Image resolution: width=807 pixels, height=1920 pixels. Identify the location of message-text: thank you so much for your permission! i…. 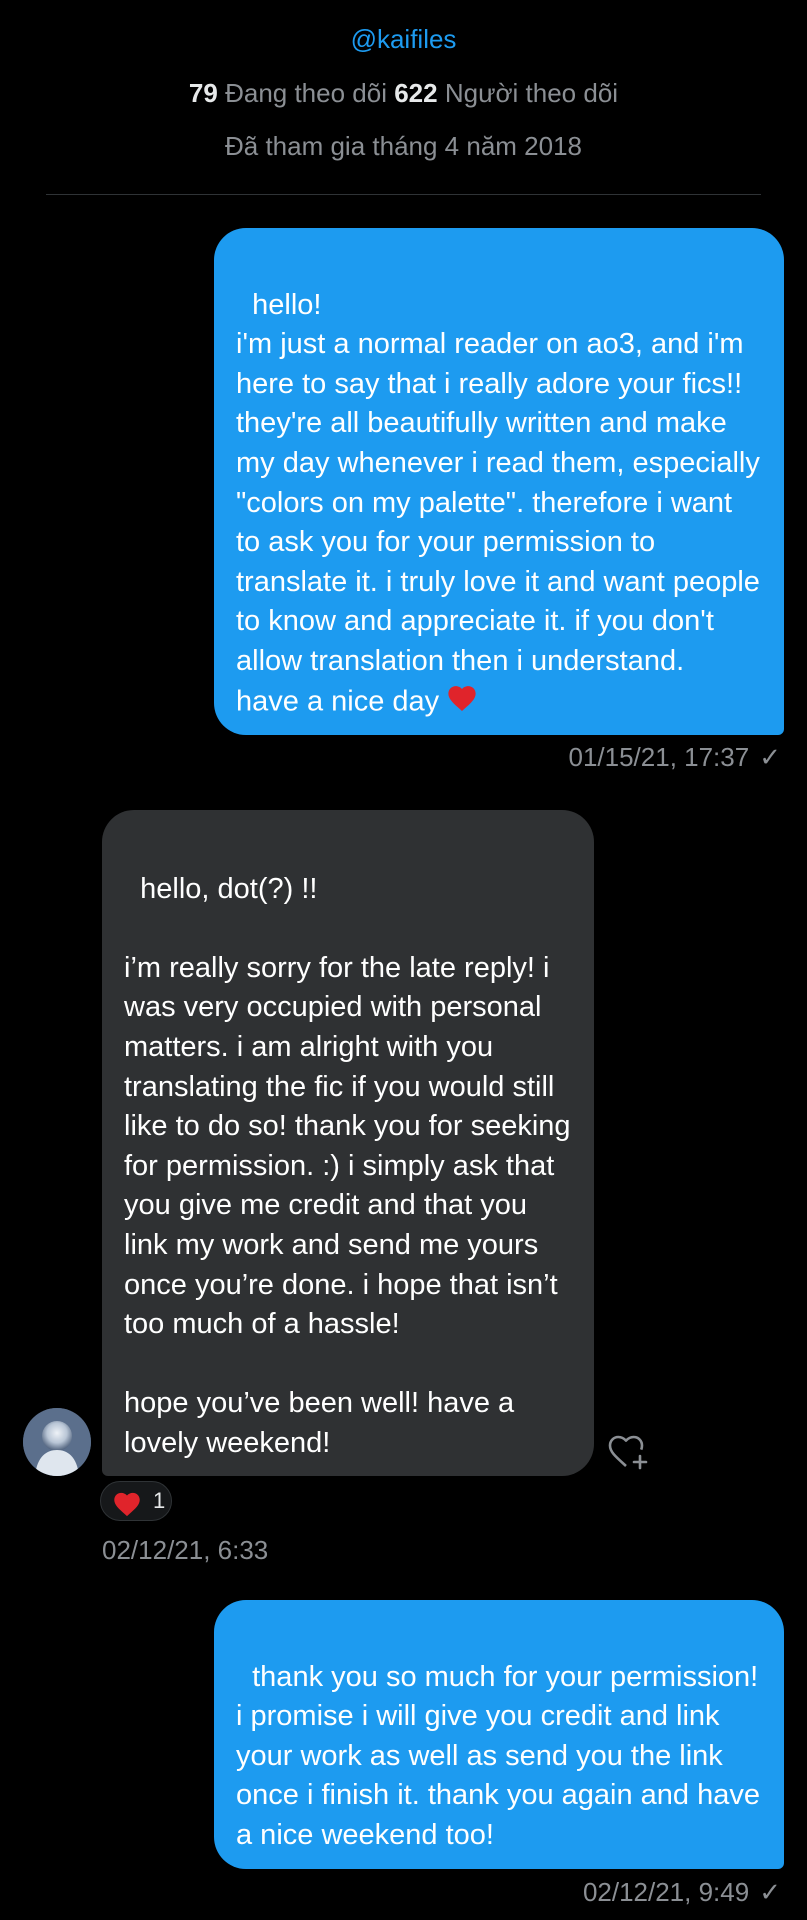
(502, 1755).